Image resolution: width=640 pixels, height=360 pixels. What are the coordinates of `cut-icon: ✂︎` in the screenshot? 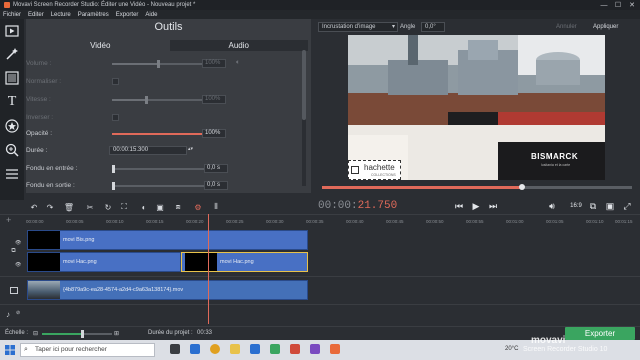 It's located at (90, 207).